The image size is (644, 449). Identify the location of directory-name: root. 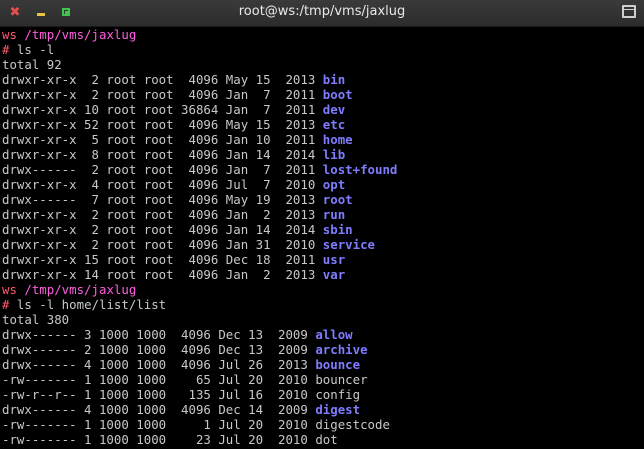
(337, 199).